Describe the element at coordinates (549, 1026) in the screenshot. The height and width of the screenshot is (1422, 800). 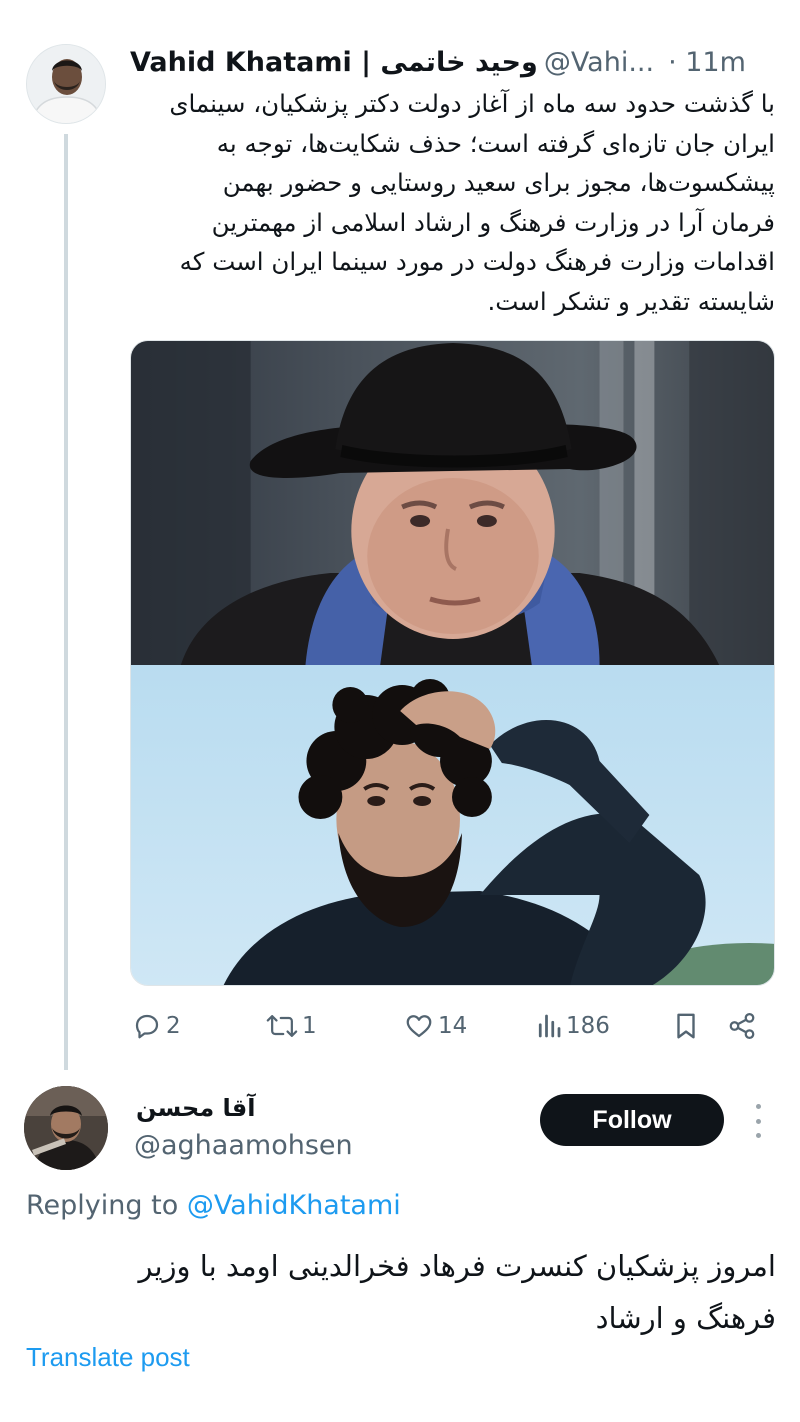
I see `views-icon` at that location.